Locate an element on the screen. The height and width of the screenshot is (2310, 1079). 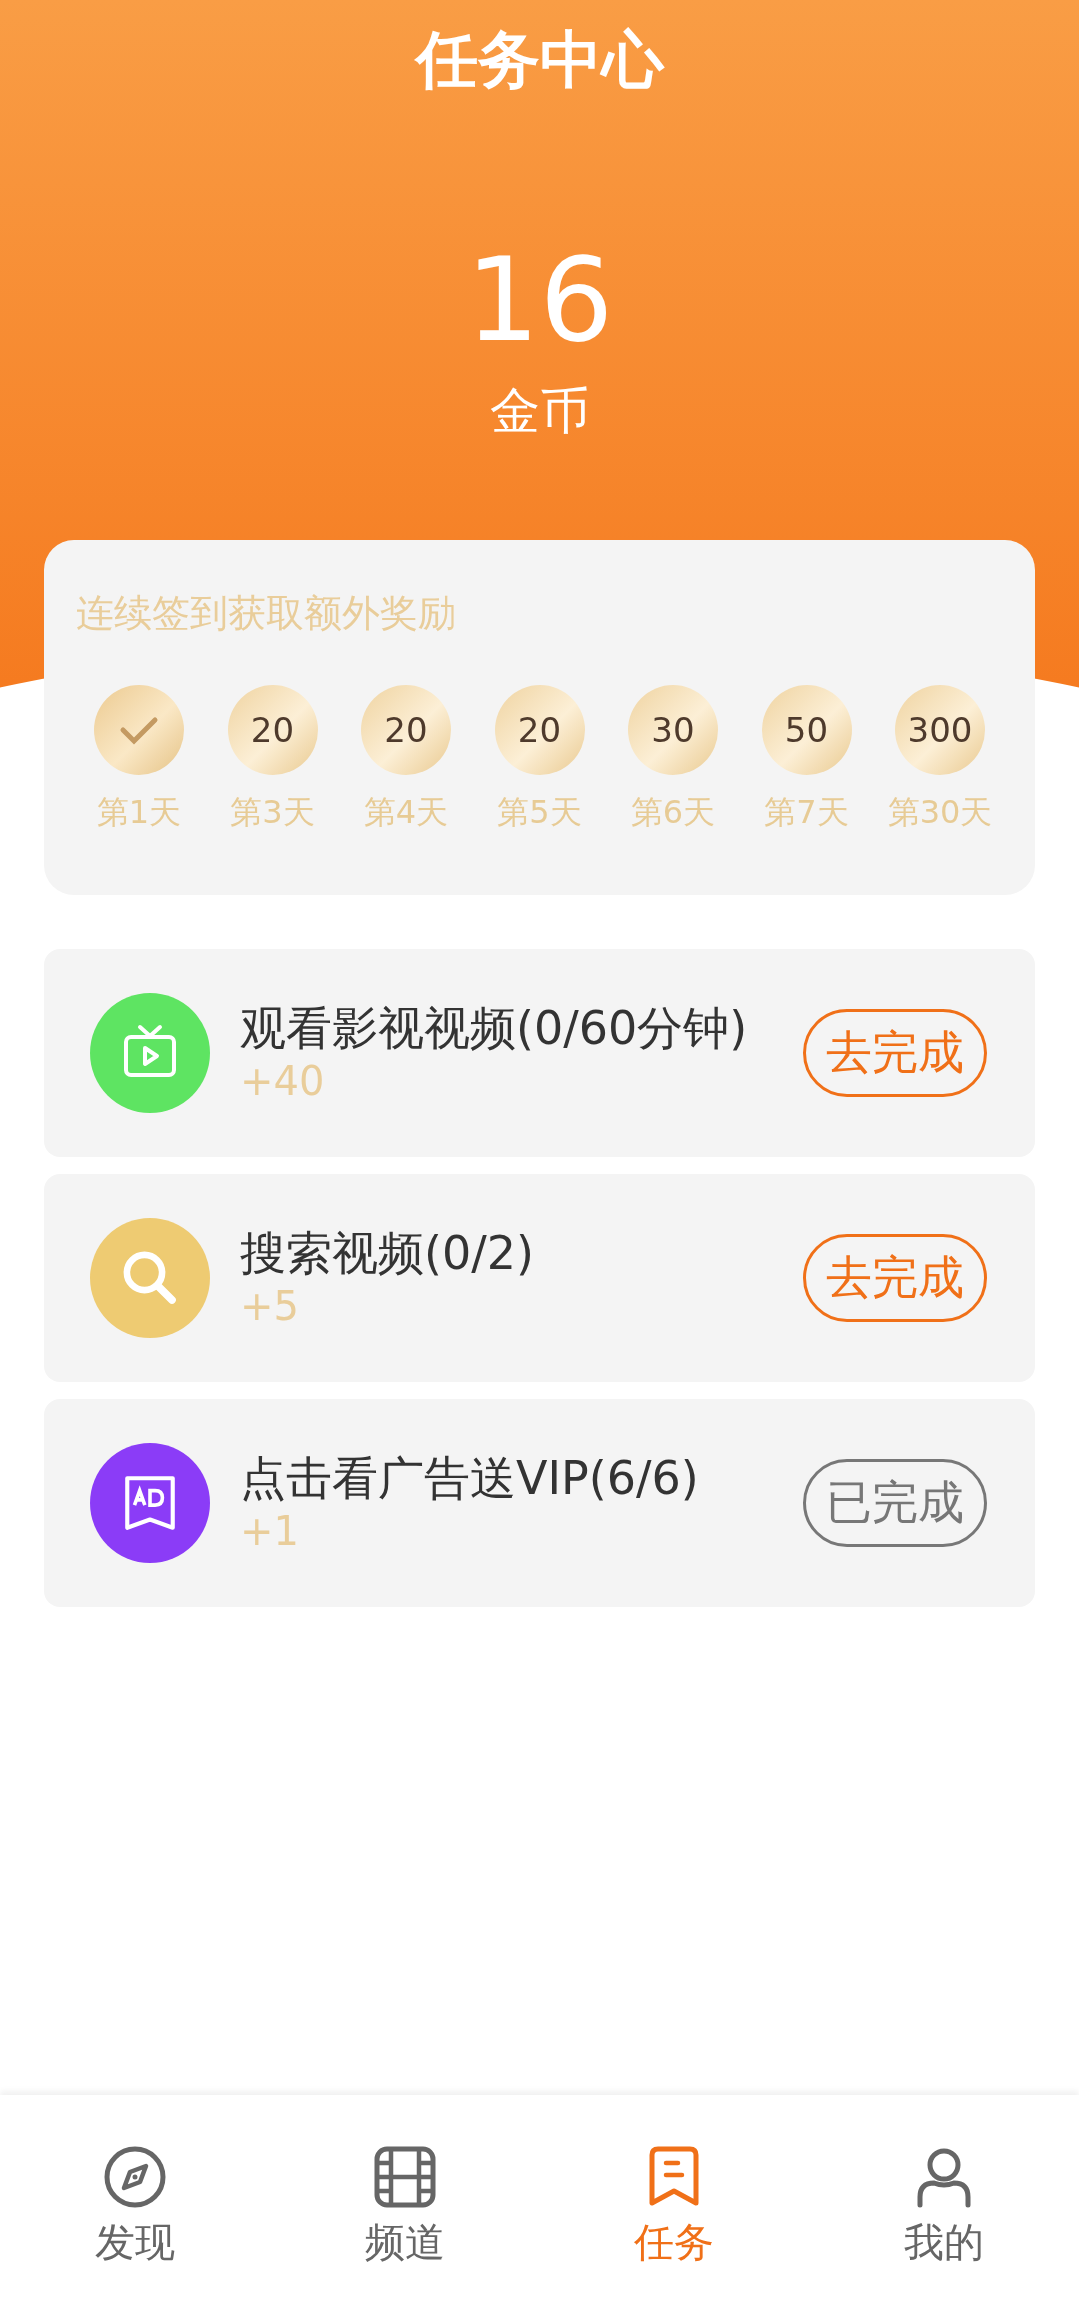
coin-label: 金币 is located at coordinates (539, 411).